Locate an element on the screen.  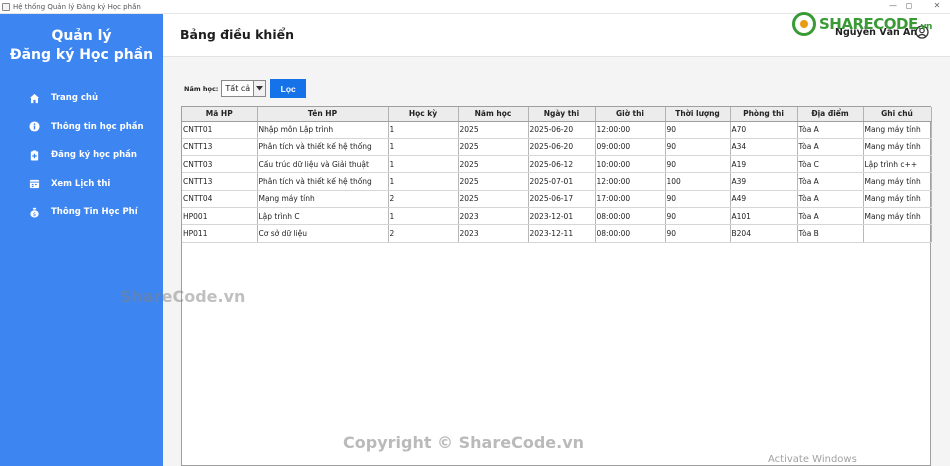
brand-line-1: Quản lý is located at coordinates (81, 36).